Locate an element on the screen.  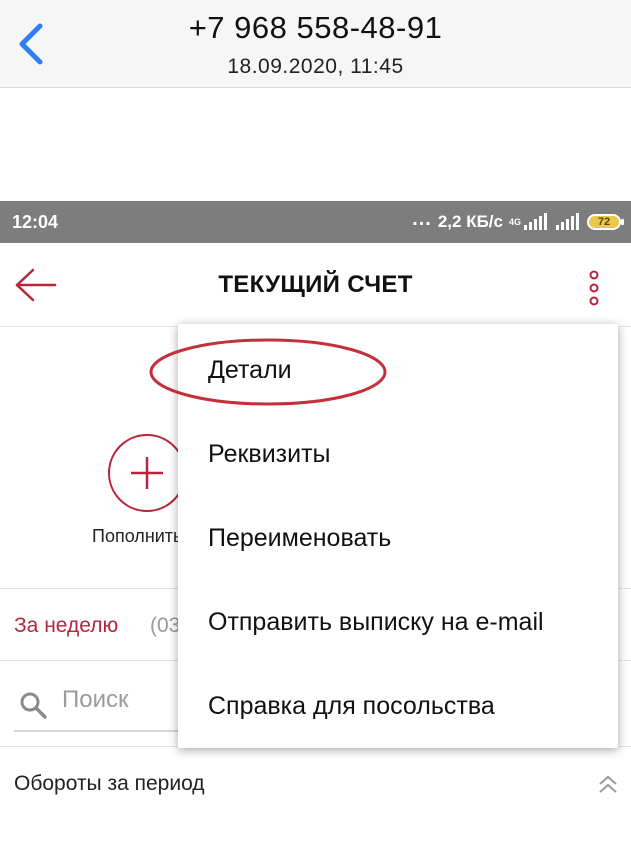
signal-icon is located at coordinates (535, 221).